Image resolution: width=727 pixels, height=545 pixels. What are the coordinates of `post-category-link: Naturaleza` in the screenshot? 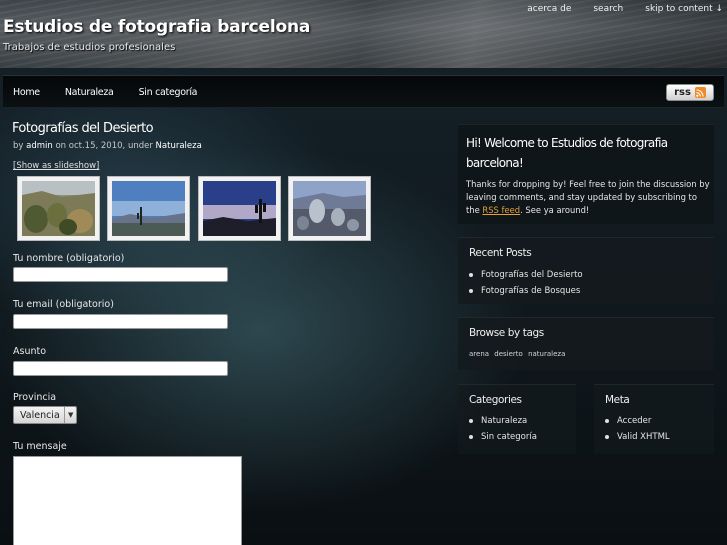 It's located at (179, 146).